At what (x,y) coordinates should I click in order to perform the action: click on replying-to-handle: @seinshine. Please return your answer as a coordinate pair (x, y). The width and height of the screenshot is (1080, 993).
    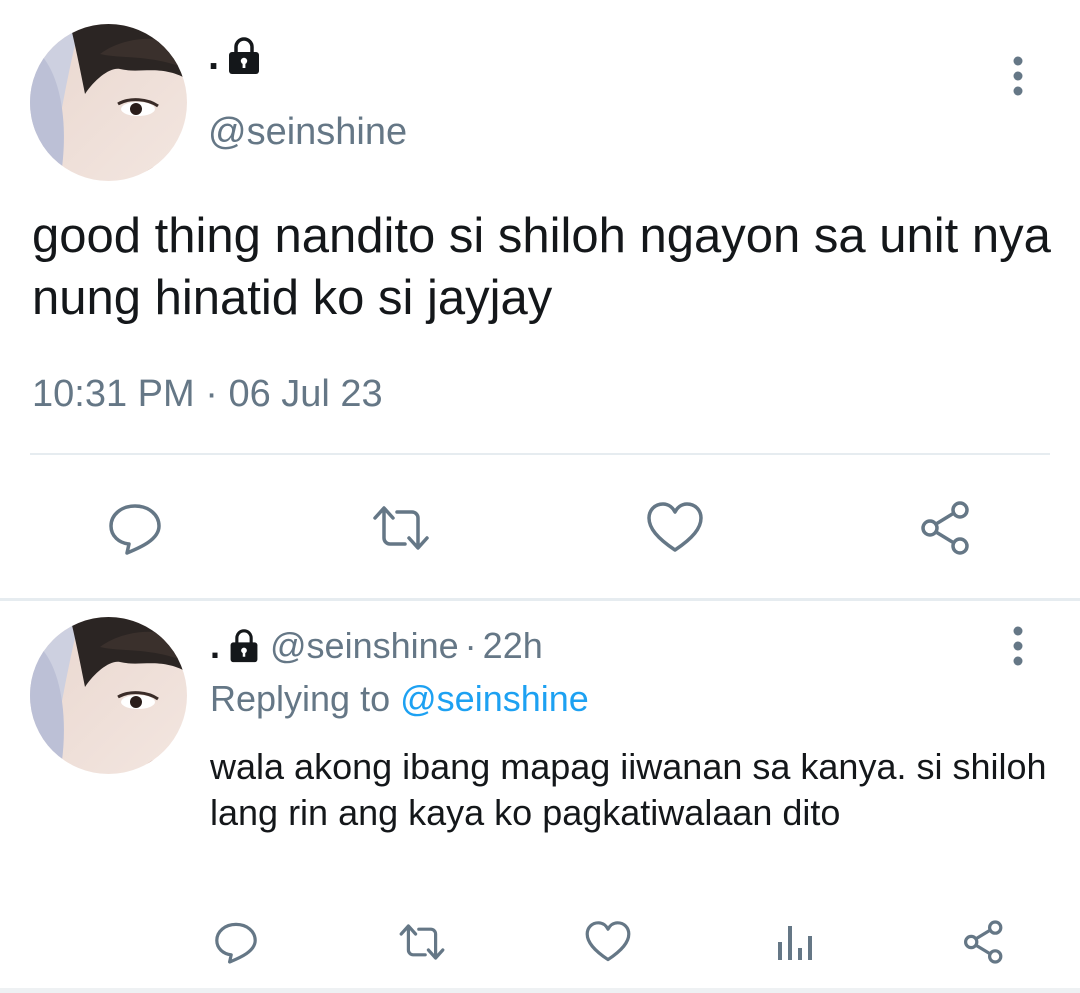
    Looking at the image, I should click on (494, 698).